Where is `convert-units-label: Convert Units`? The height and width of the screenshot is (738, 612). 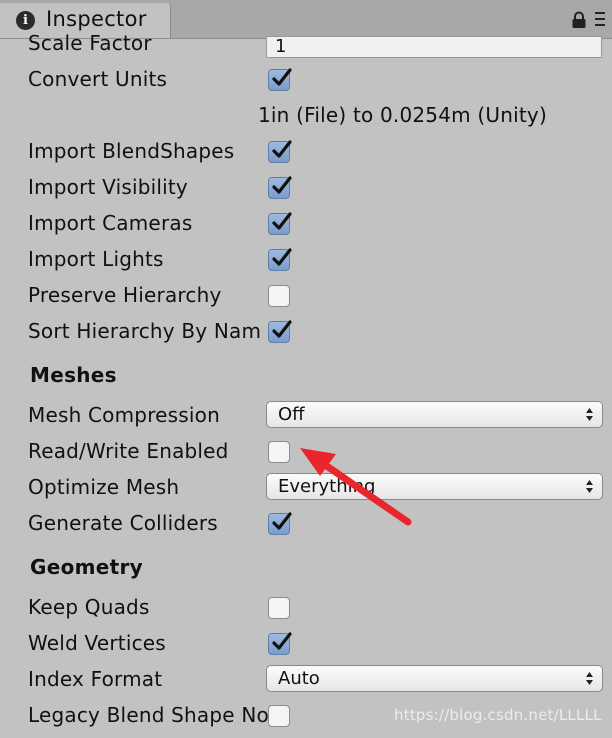 convert-units-label: Convert Units is located at coordinates (98, 79).